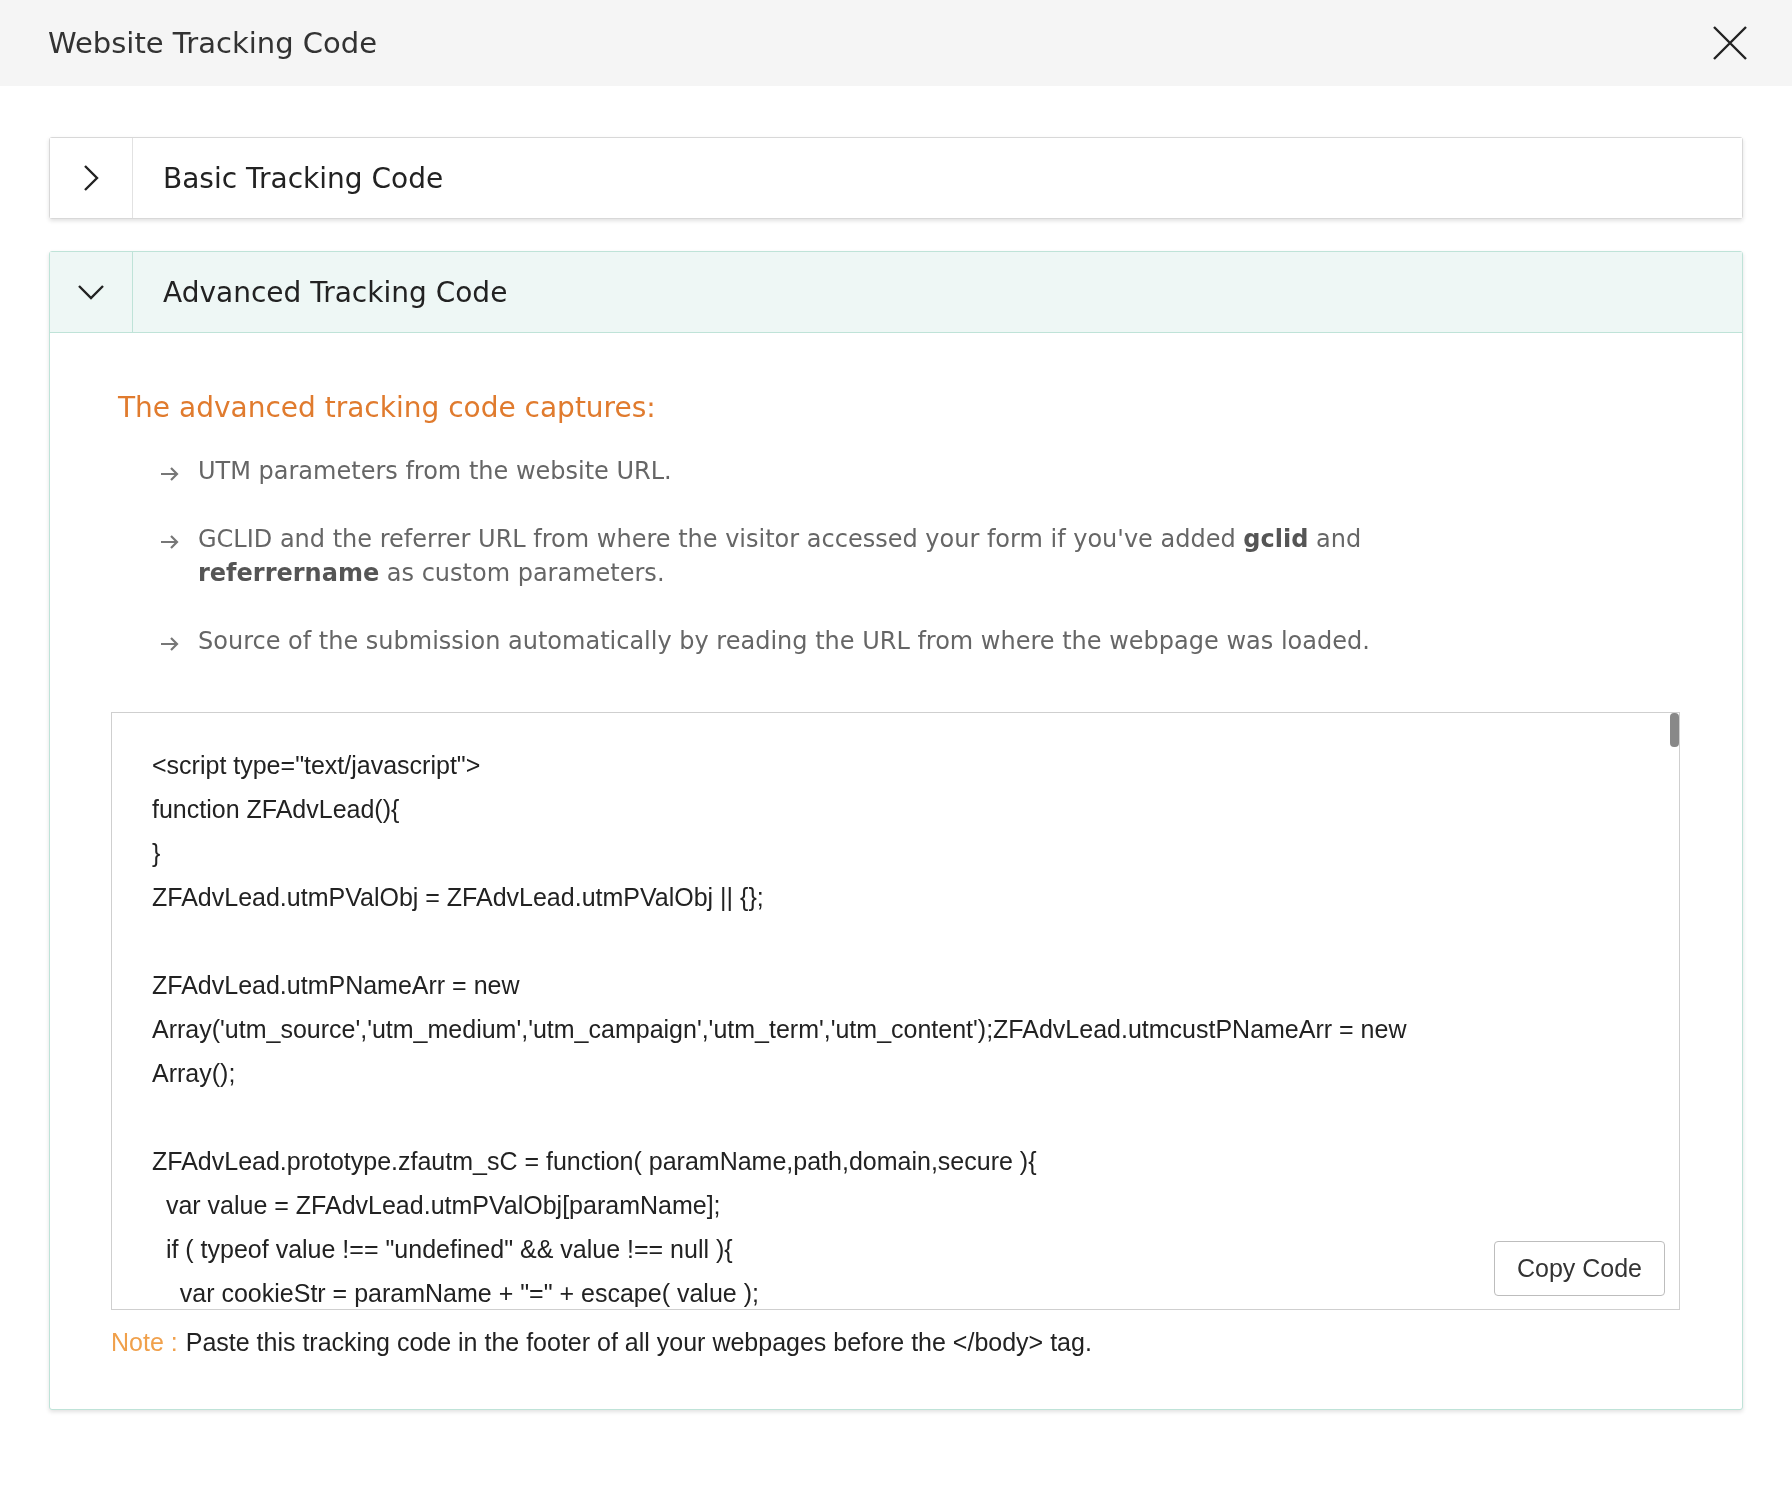 The image size is (1792, 1512). Describe the element at coordinates (156, 853) in the screenshot. I see `code-line: }` at that location.